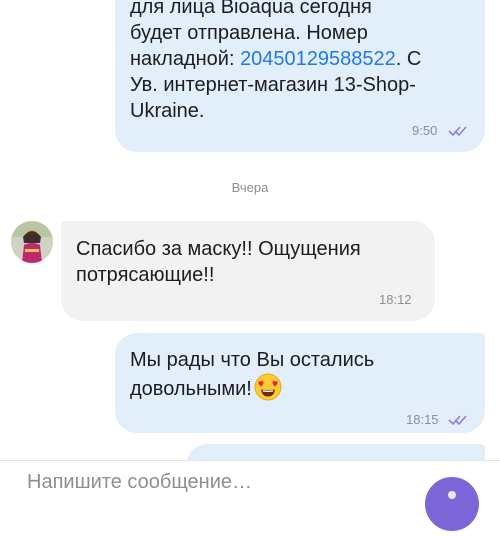  What do you see at coordinates (217, 482) in the screenshot?
I see `message-input` at bounding box center [217, 482].